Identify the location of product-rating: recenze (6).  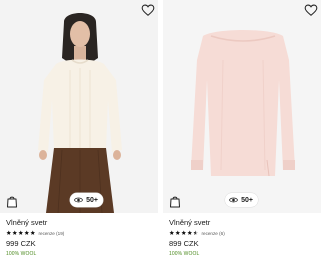
(244, 233).